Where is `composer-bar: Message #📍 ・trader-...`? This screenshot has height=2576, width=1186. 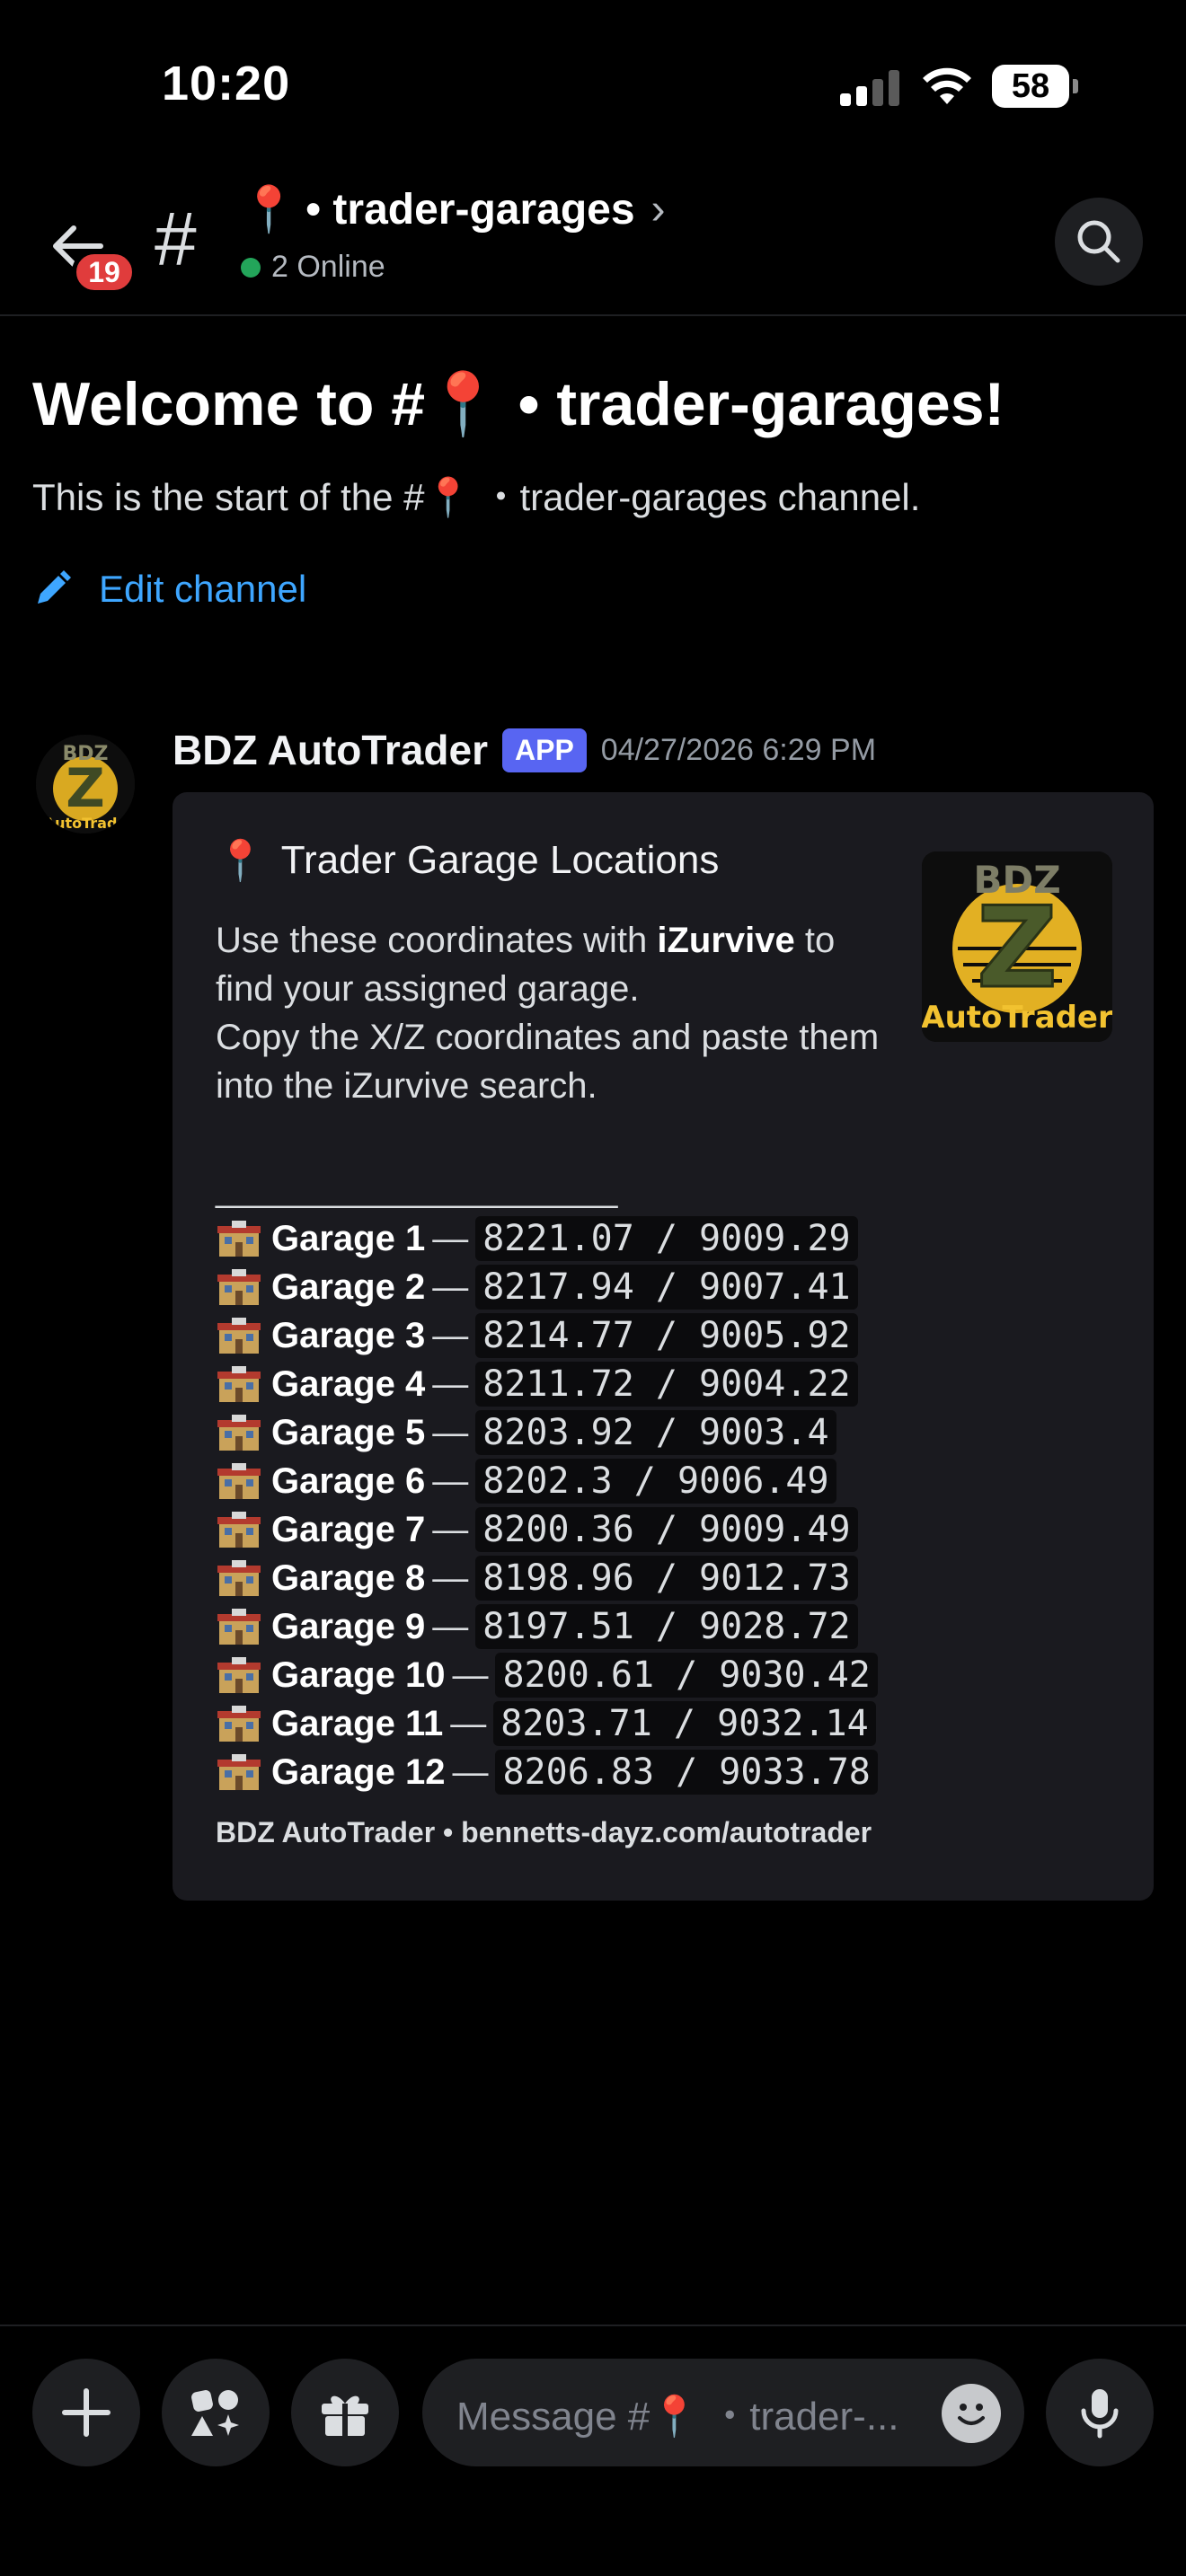
composer-bar: Message #📍 ・trader-... is located at coordinates (593, 2450).